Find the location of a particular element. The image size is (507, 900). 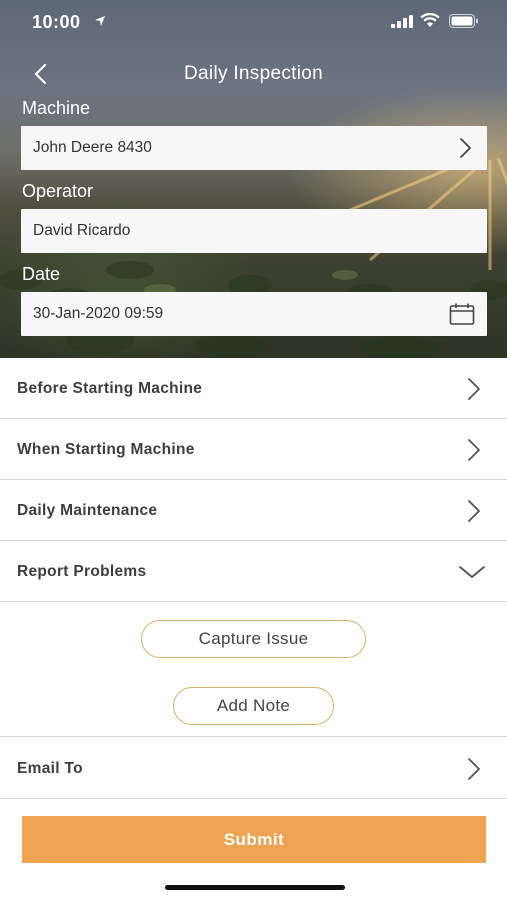

section-when-starting-machine: When Starting Machine is located at coordinates (253, 449).